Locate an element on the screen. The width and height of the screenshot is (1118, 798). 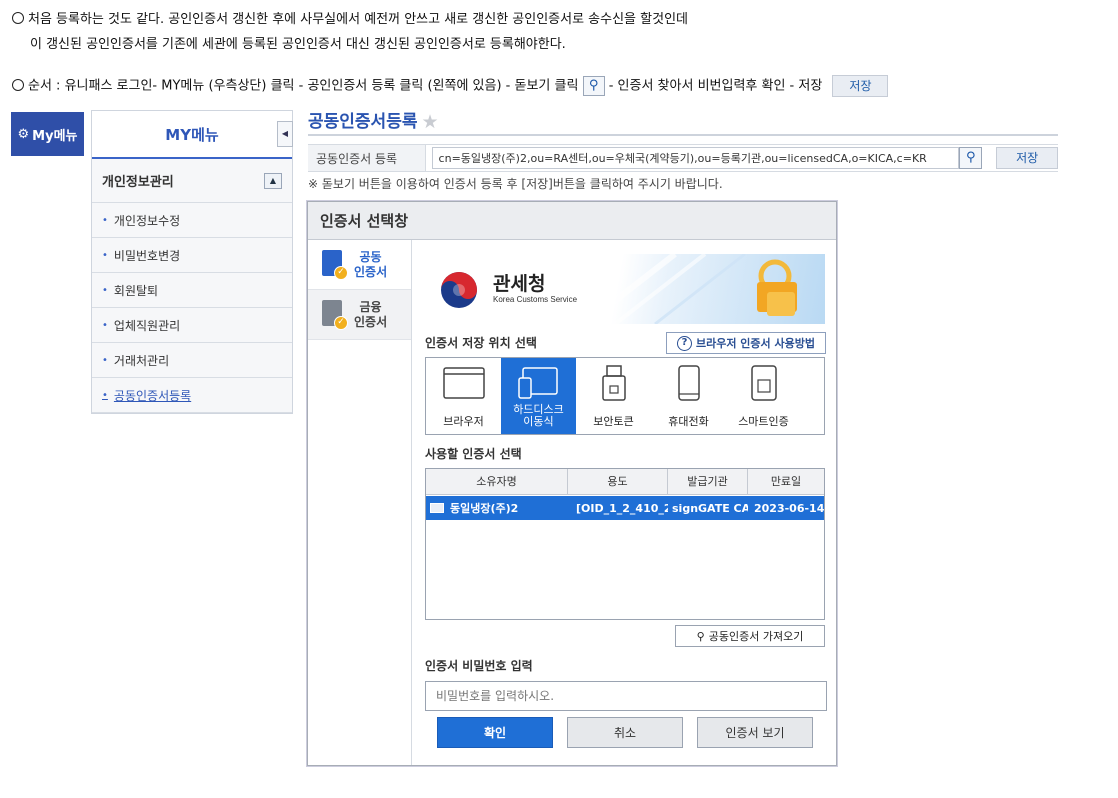
page-title-text: 공동인증서등록 is located at coordinates (363, 122).